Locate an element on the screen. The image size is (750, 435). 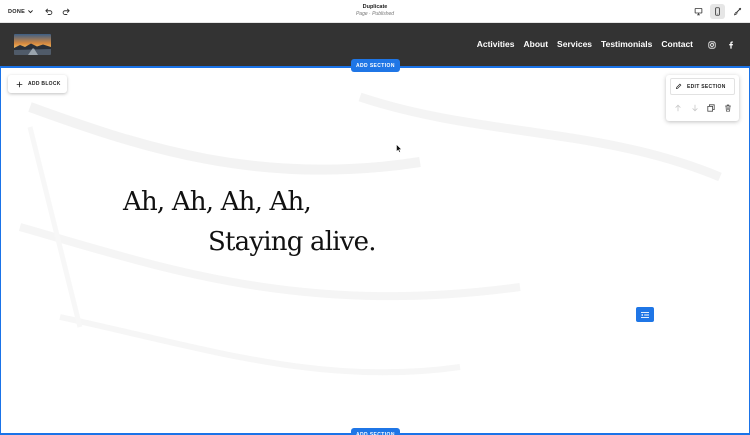
pencil-icon is located at coordinates (678, 86).